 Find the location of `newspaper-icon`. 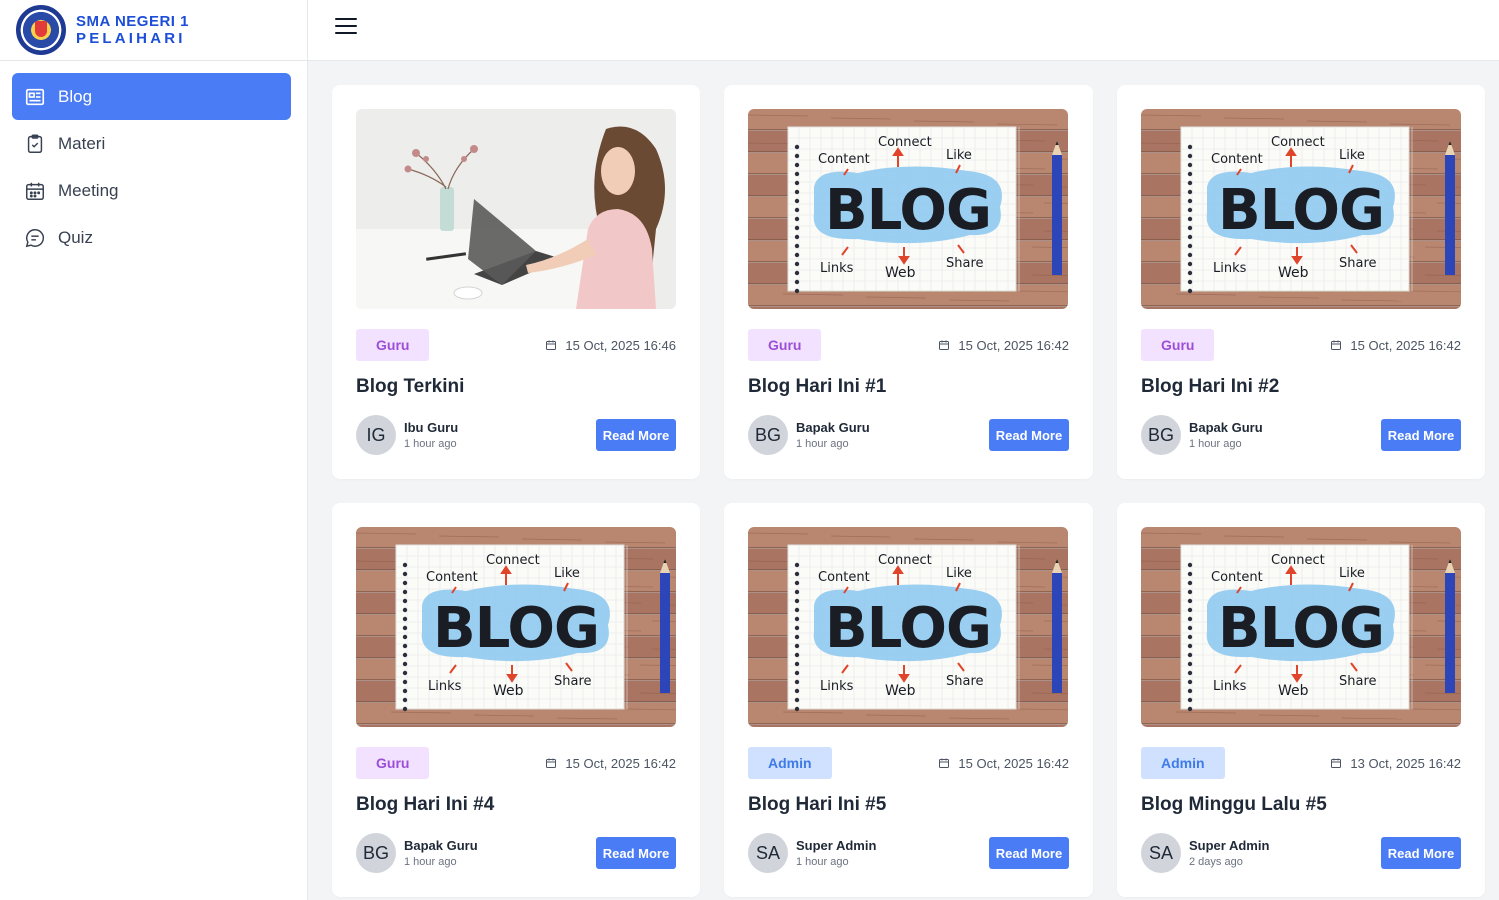

newspaper-icon is located at coordinates (35, 97).